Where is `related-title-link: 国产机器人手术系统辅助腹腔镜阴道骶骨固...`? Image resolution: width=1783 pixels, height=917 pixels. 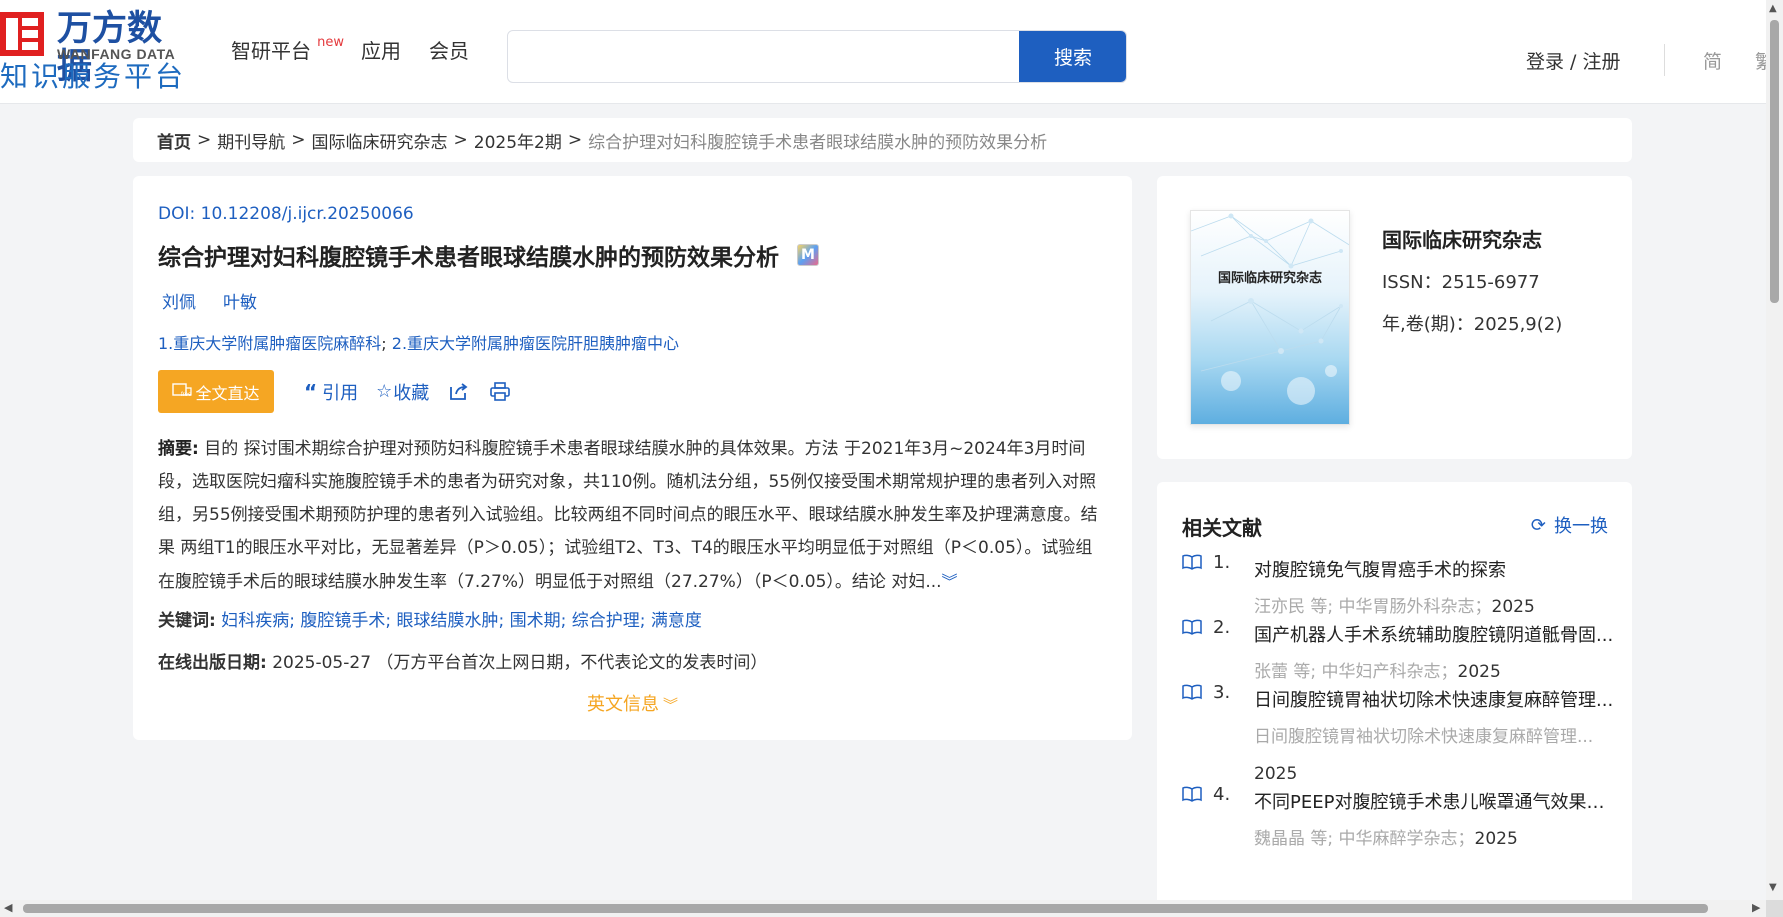
related-title-link: 国产机器人手术系统辅助腹腔镜阴道骶骨固... is located at coordinates (1434, 635).